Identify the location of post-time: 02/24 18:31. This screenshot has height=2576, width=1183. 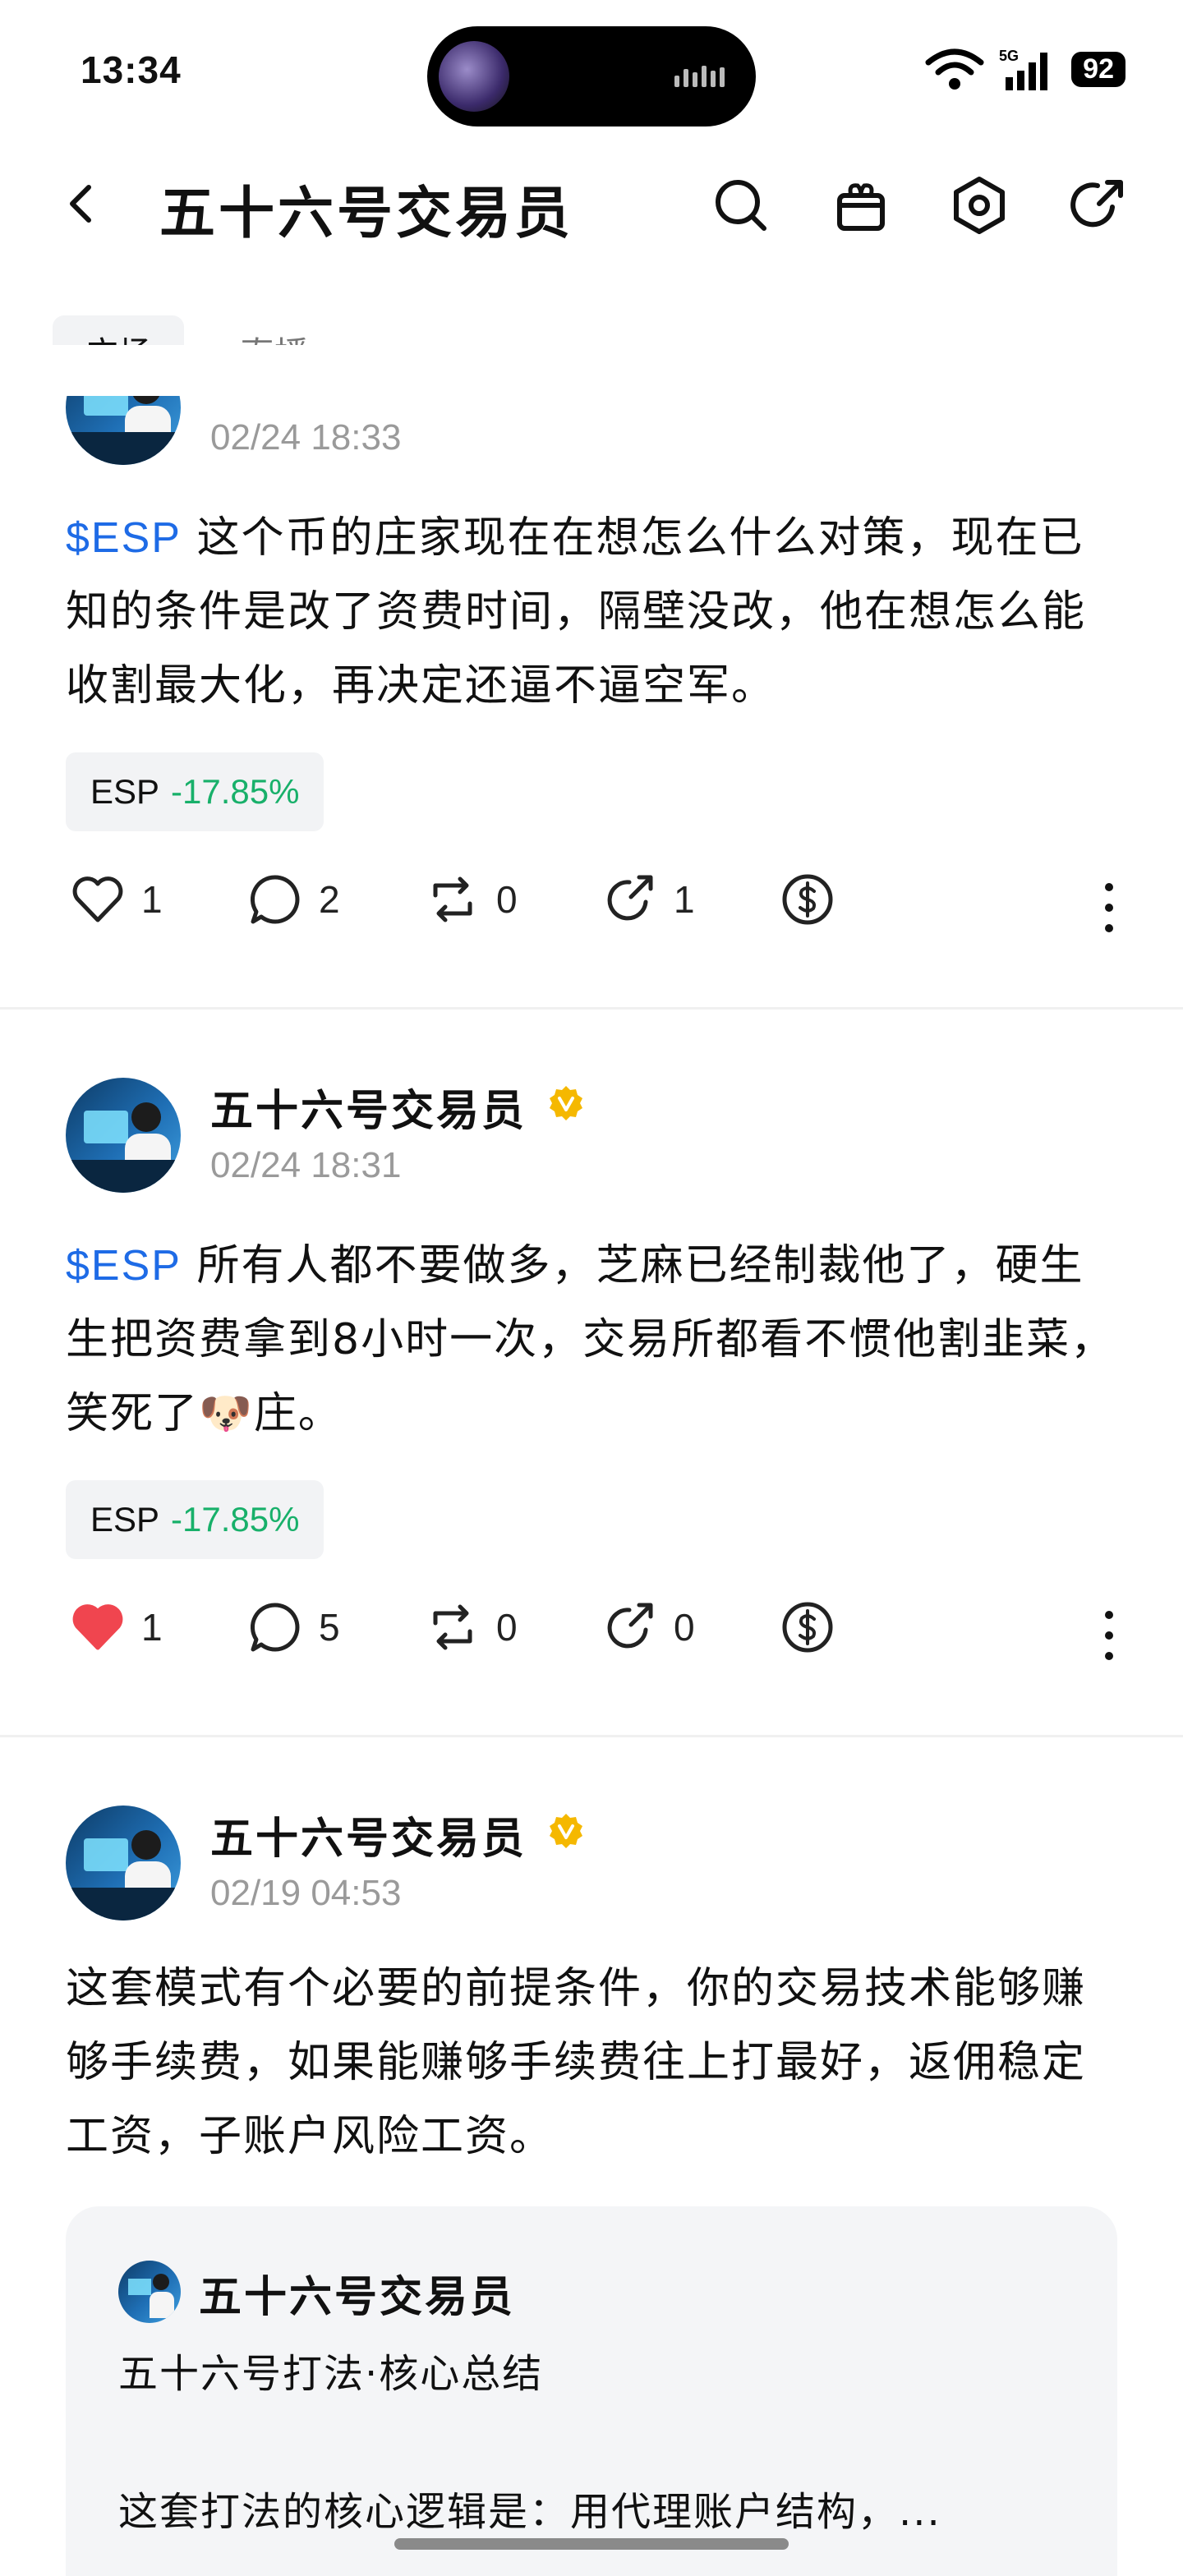
(306, 1165).